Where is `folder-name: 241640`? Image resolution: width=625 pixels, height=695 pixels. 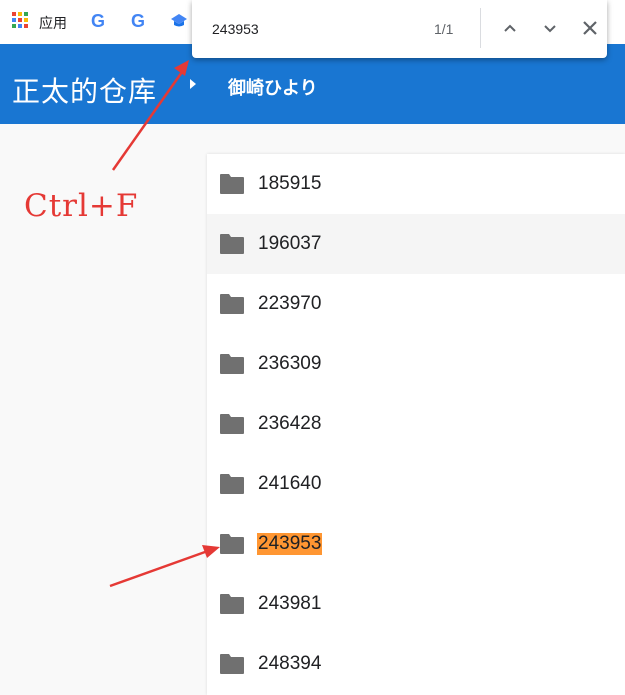
folder-name: 241640 is located at coordinates (289, 484).